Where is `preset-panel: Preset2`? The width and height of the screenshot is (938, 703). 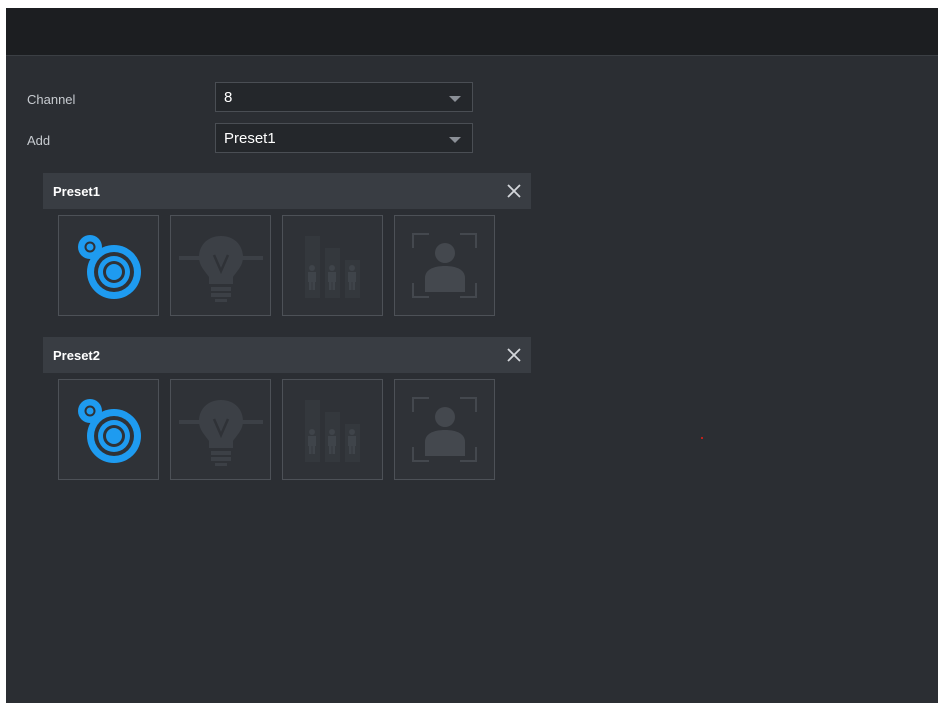
preset-panel: Preset2 is located at coordinates (287, 410).